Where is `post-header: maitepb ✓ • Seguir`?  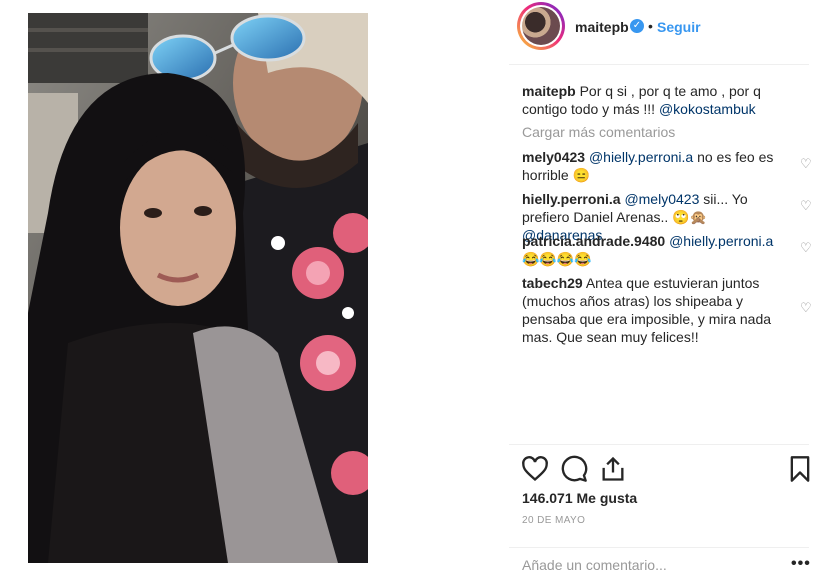
post-header: maitepb ✓ • Seguir is located at coordinates (659, 32).